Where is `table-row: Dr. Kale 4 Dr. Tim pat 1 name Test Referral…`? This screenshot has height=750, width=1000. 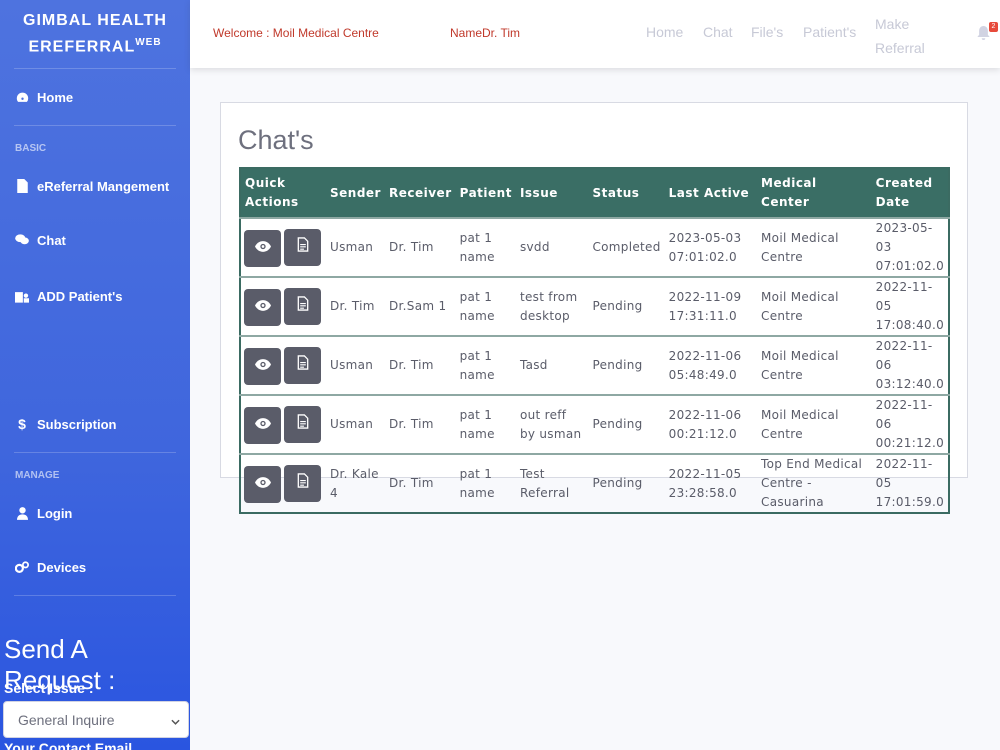
table-row: Dr. Kale 4 Dr. Tim pat 1 name Test Referral… is located at coordinates (594, 483).